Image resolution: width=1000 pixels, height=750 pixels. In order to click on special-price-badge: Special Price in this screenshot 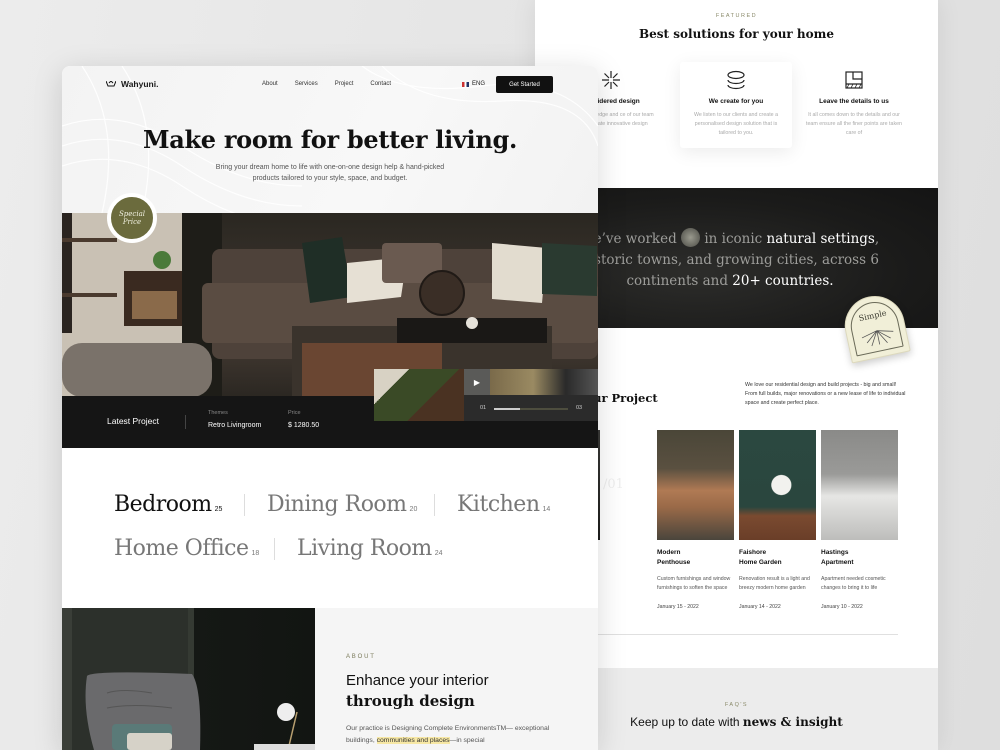, I will do `click(132, 218)`.